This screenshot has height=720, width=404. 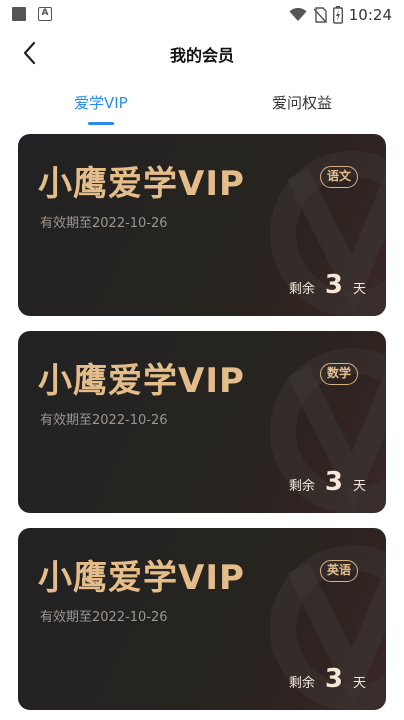 What do you see at coordinates (302, 102) in the screenshot?
I see `tab-benefits: 爱问权益` at bounding box center [302, 102].